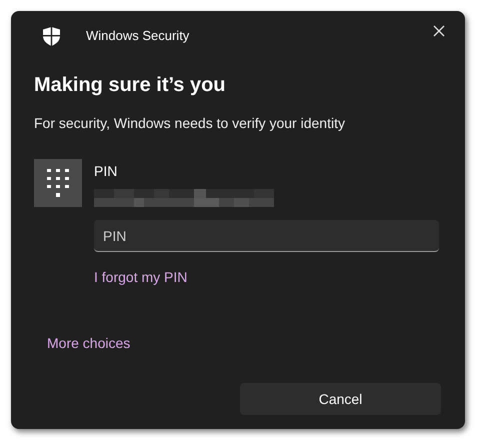  I want to click on subtitle-text: For security, Windows needs to verify your identity, so click(190, 123).